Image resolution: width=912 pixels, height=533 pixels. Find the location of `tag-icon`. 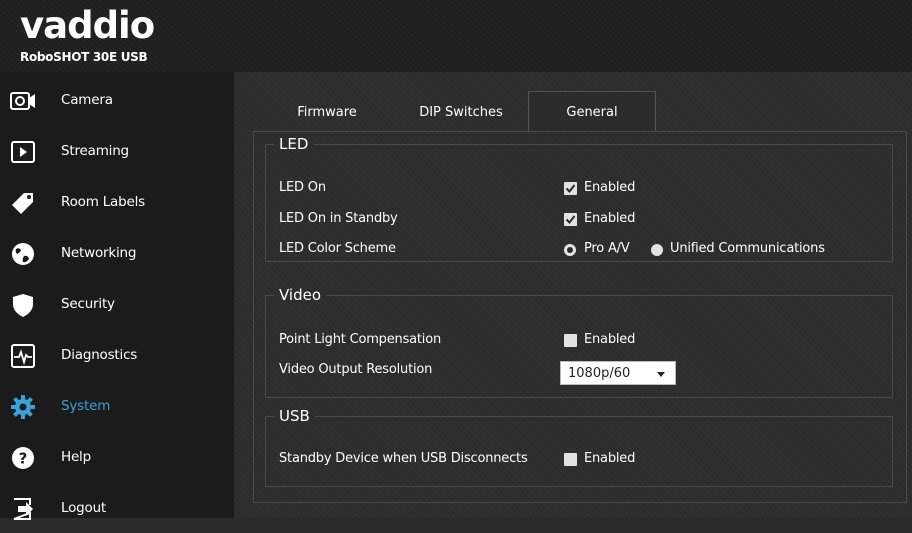

tag-icon is located at coordinates (22, 203).